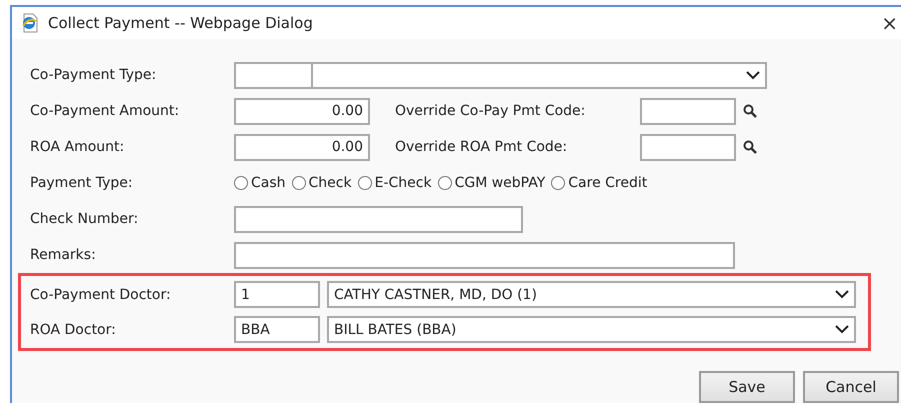 Image resolution: width=901 pixels, height=405 pixels. What do you see at coordinates (84, 219) in the screenshot?
I see `field-label: Check Number:` at bounding box center [84, 219].